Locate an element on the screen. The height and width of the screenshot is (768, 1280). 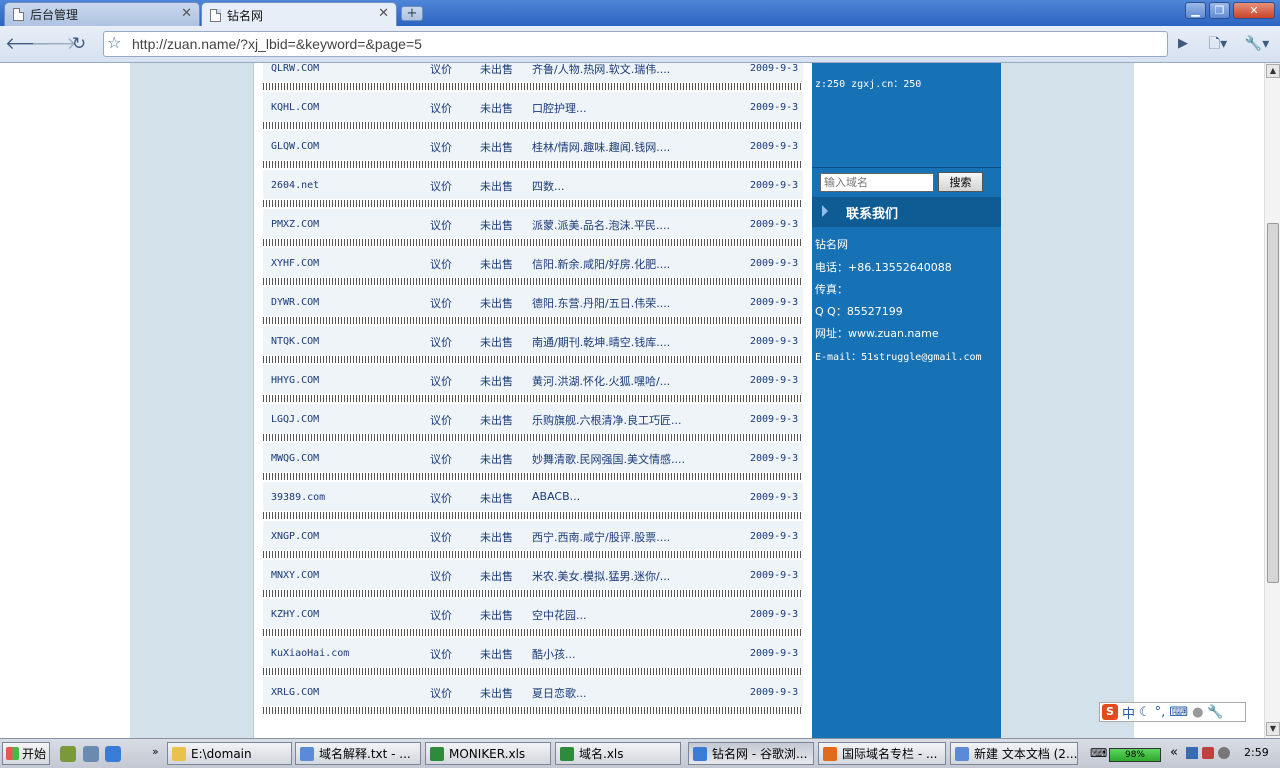
quicklaunch-app-icon is located at coordinates (68, 754).